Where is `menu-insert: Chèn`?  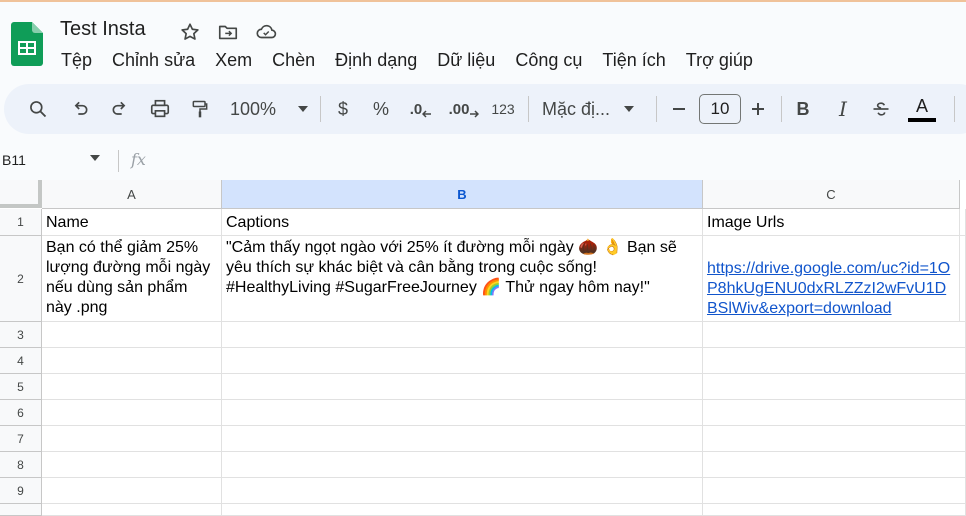 menu-insert: Chèn is located at coordinates (293, 60).